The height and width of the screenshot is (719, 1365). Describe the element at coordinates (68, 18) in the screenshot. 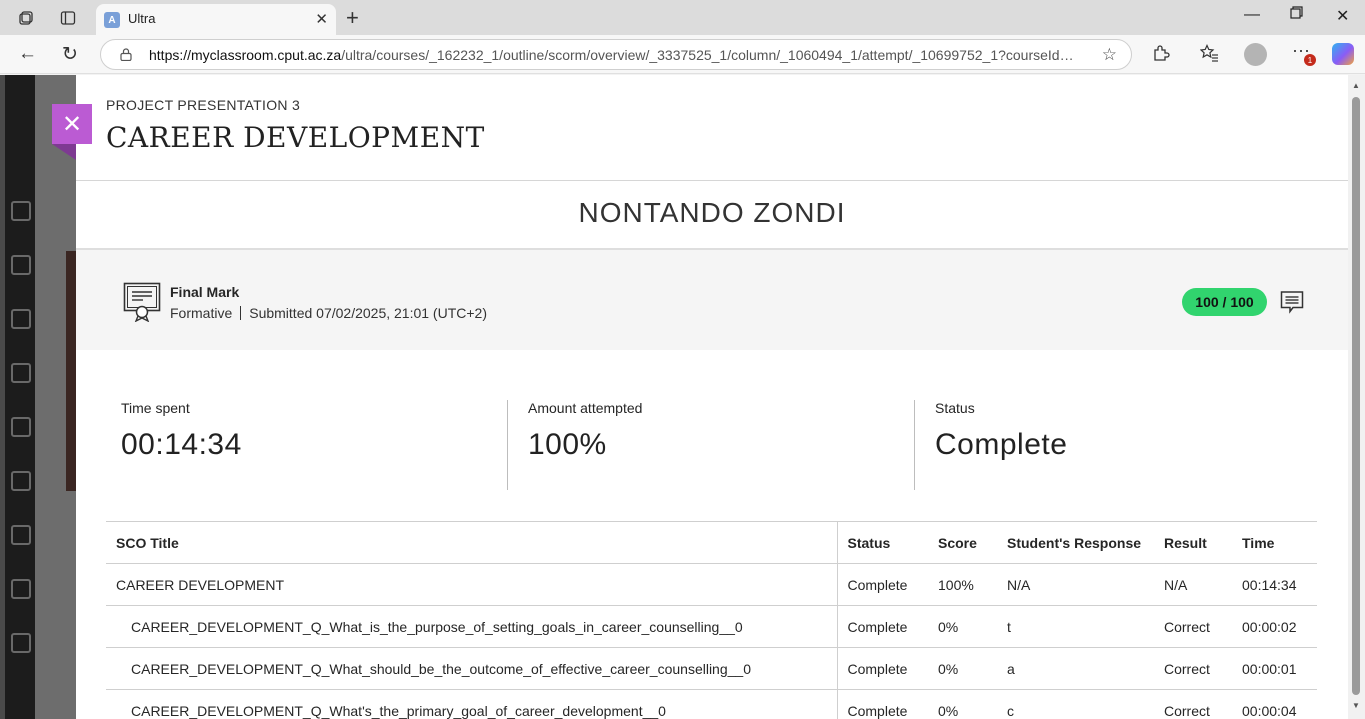

I see `tab-actions-icon` at that location.